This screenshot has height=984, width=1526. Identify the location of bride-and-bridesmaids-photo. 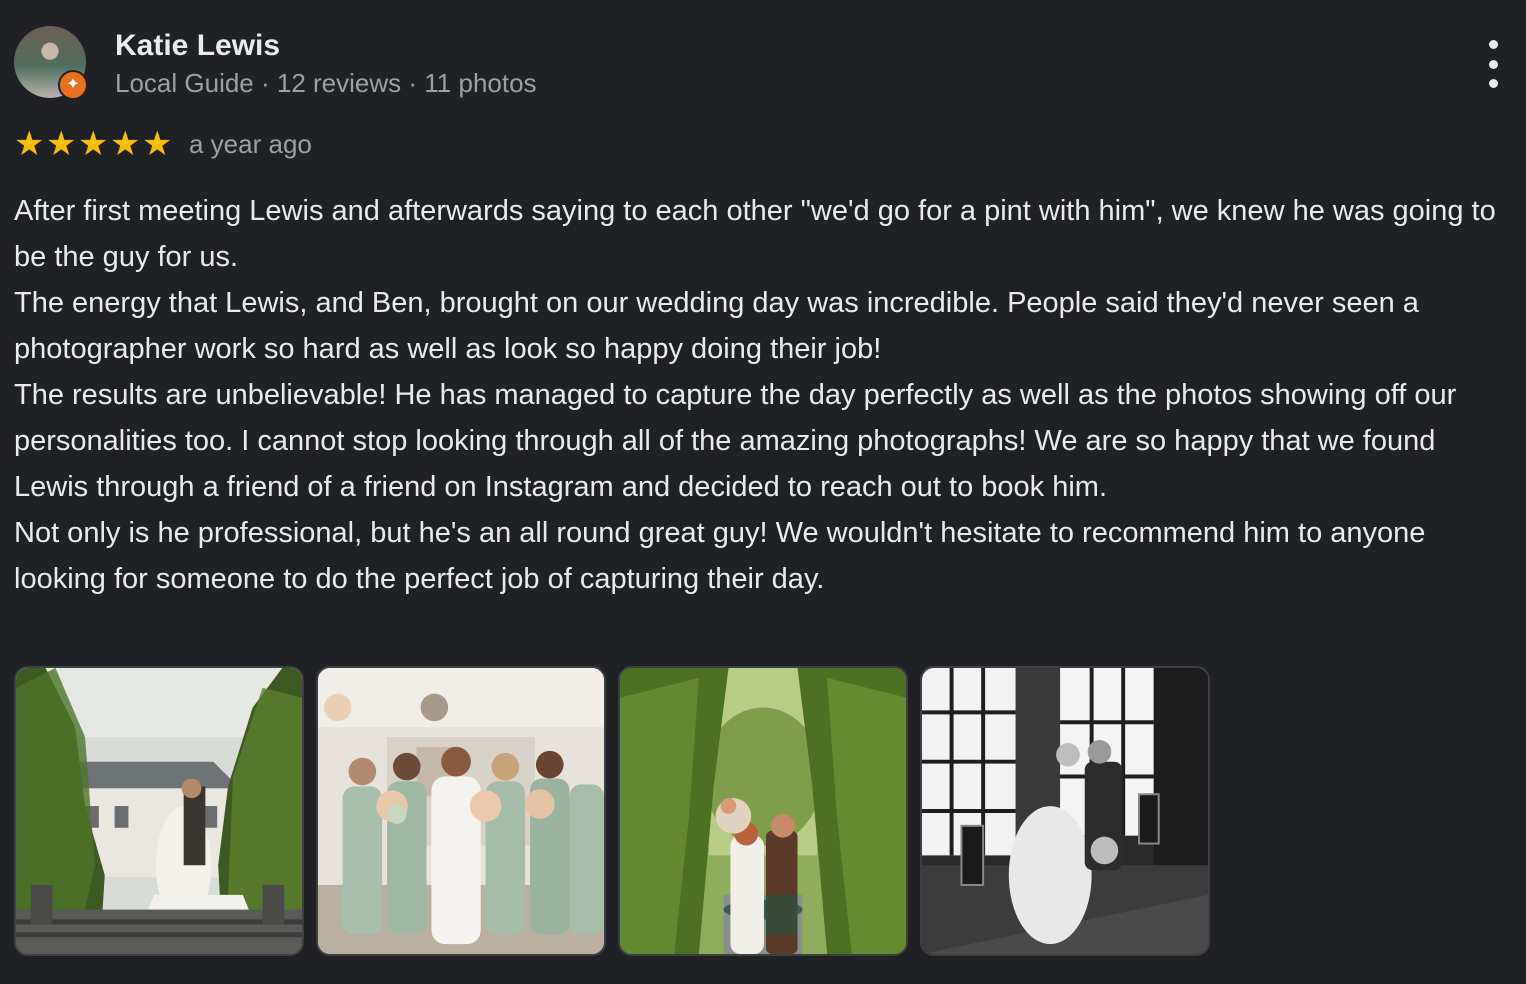
(461, 811).